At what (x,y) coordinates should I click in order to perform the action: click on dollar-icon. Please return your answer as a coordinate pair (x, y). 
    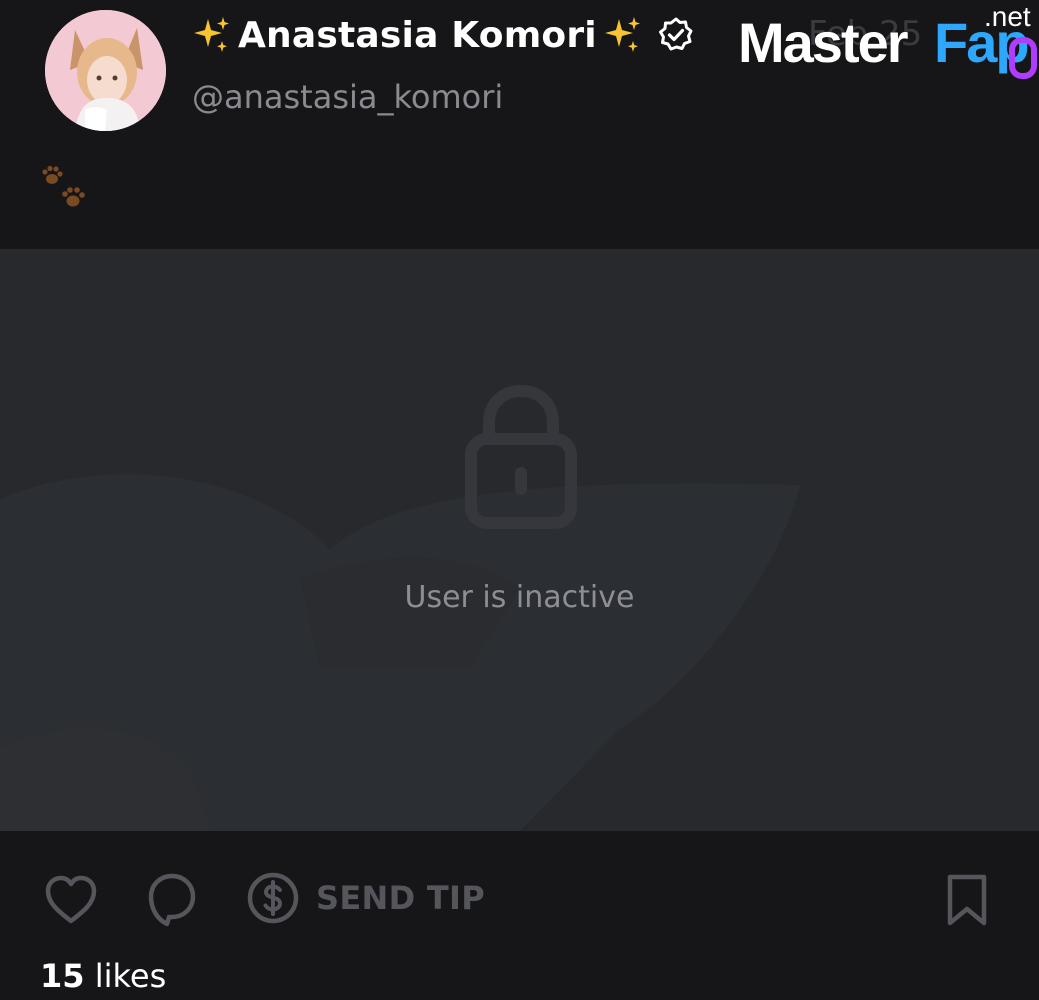
    Looking at the image, I should click on (273, 898).